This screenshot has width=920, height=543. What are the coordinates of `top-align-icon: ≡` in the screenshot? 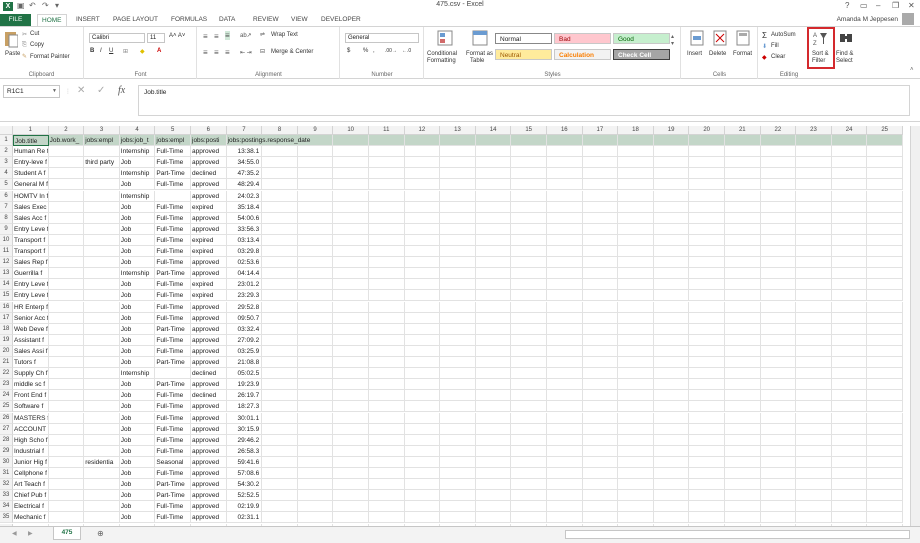 It's located at (205, 36).